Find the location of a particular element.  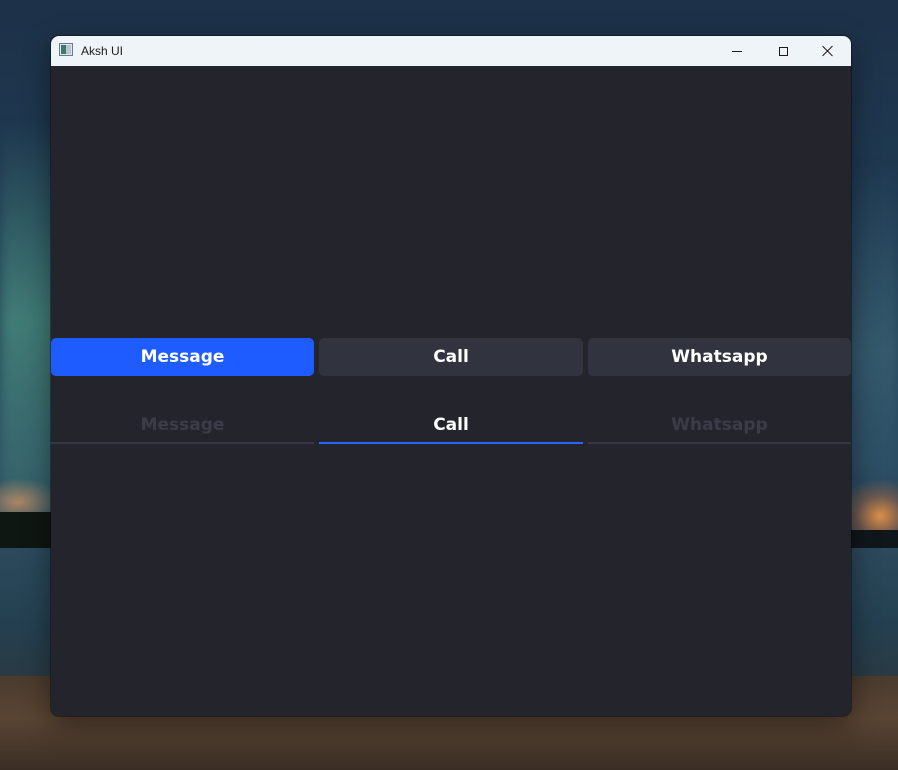

minimize-icon is located at coordinates (737, 51).